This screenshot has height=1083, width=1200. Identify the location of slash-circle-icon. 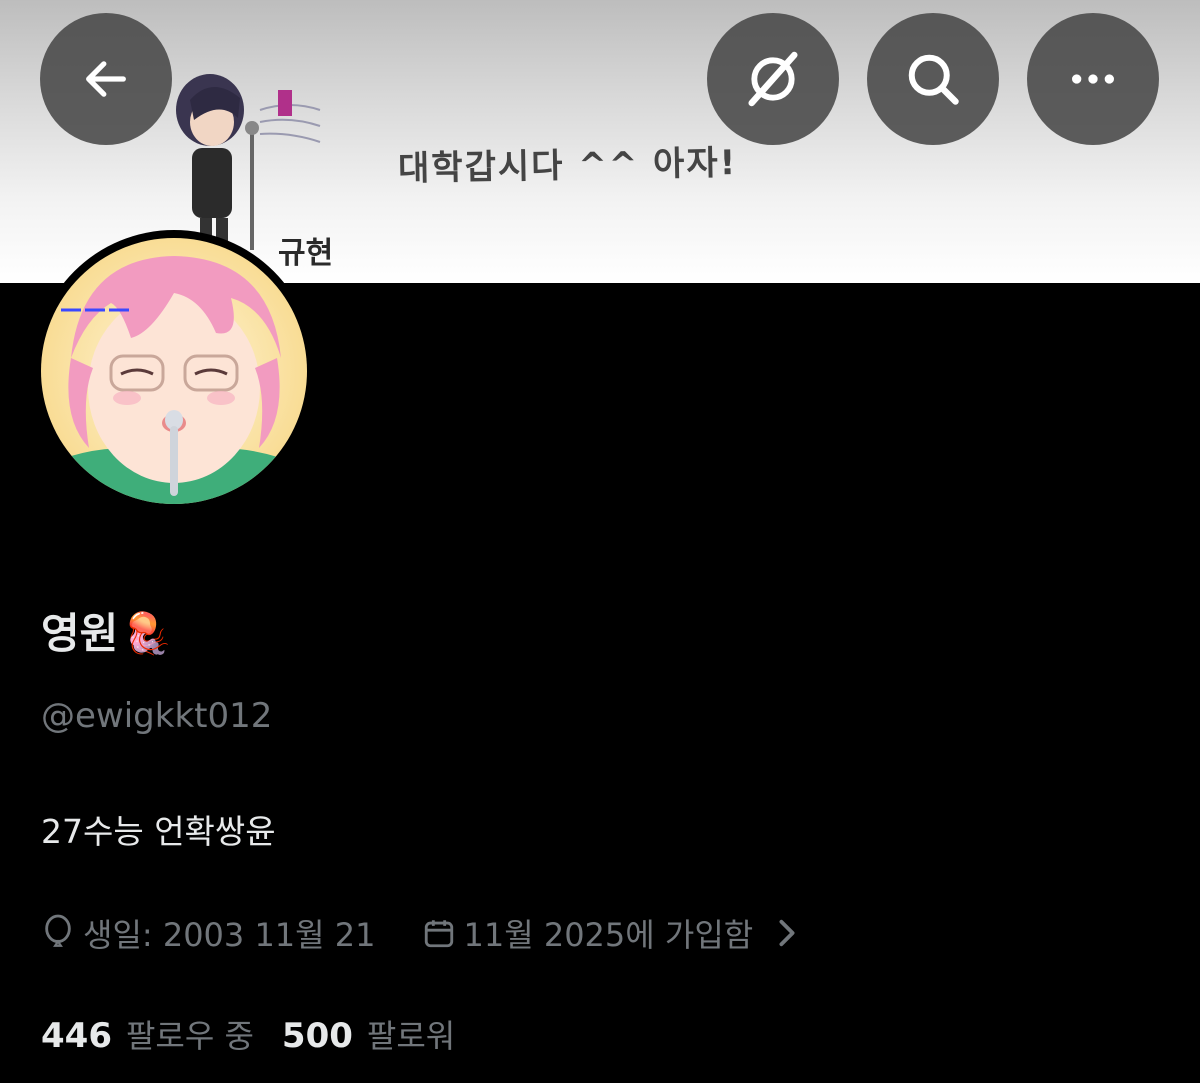
(773, 79).